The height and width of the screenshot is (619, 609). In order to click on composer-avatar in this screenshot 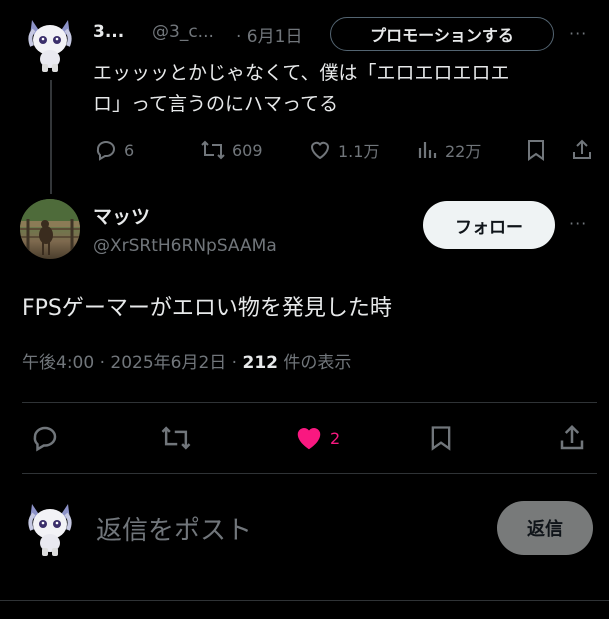, I will do `click(50, 528)`.